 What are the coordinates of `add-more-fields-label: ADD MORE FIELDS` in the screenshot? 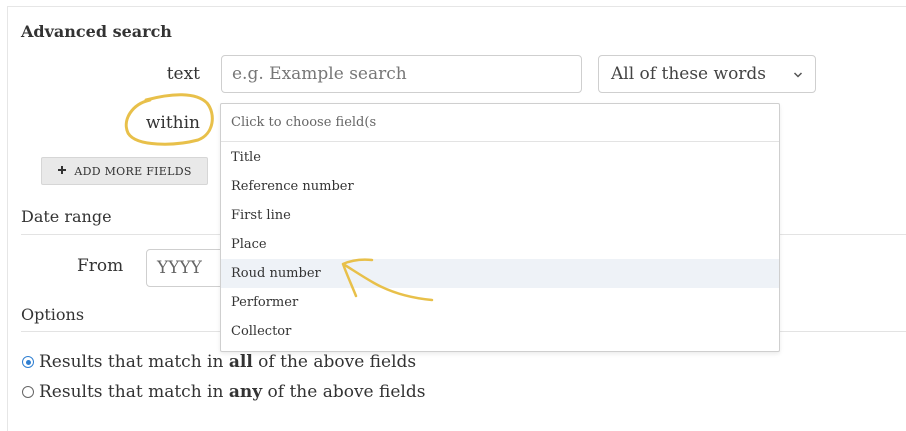 It's located at (133, 171).